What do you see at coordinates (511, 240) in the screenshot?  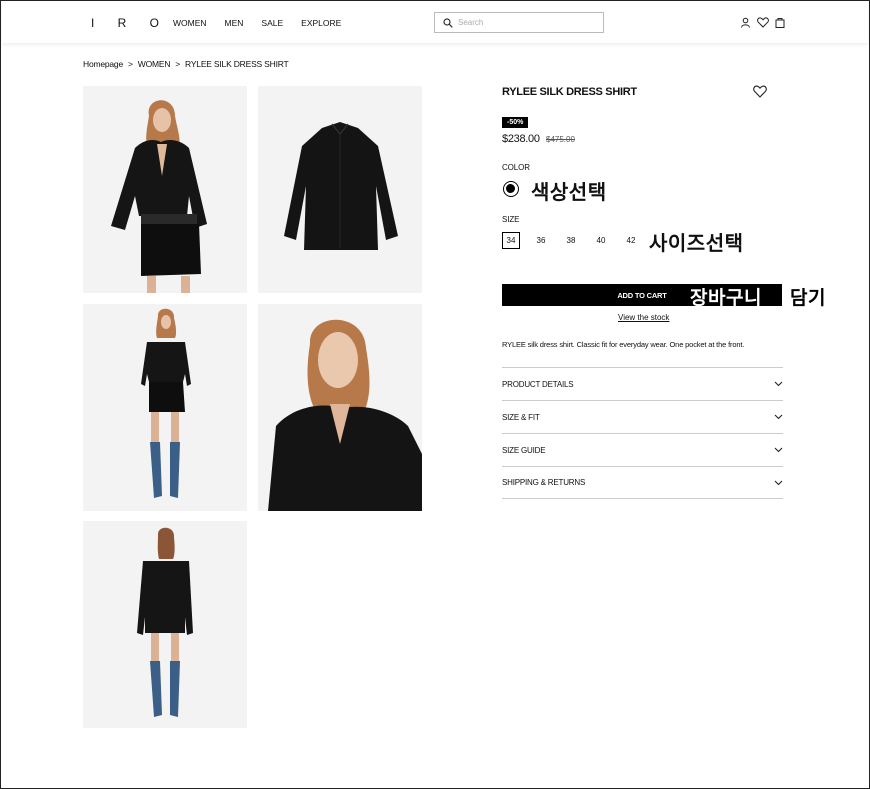 I see `size-option-34: 34` at bounding box center [511, 240].